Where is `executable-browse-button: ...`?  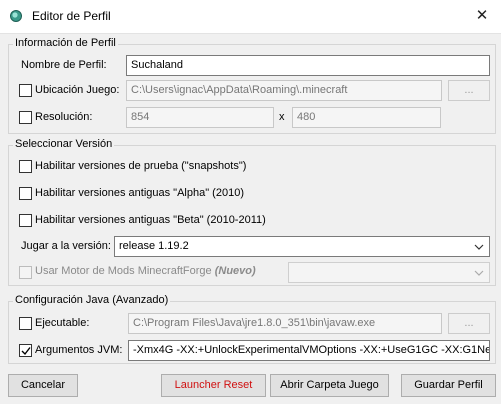 executable-browse-button: ... is located at coordinates (469, 323).